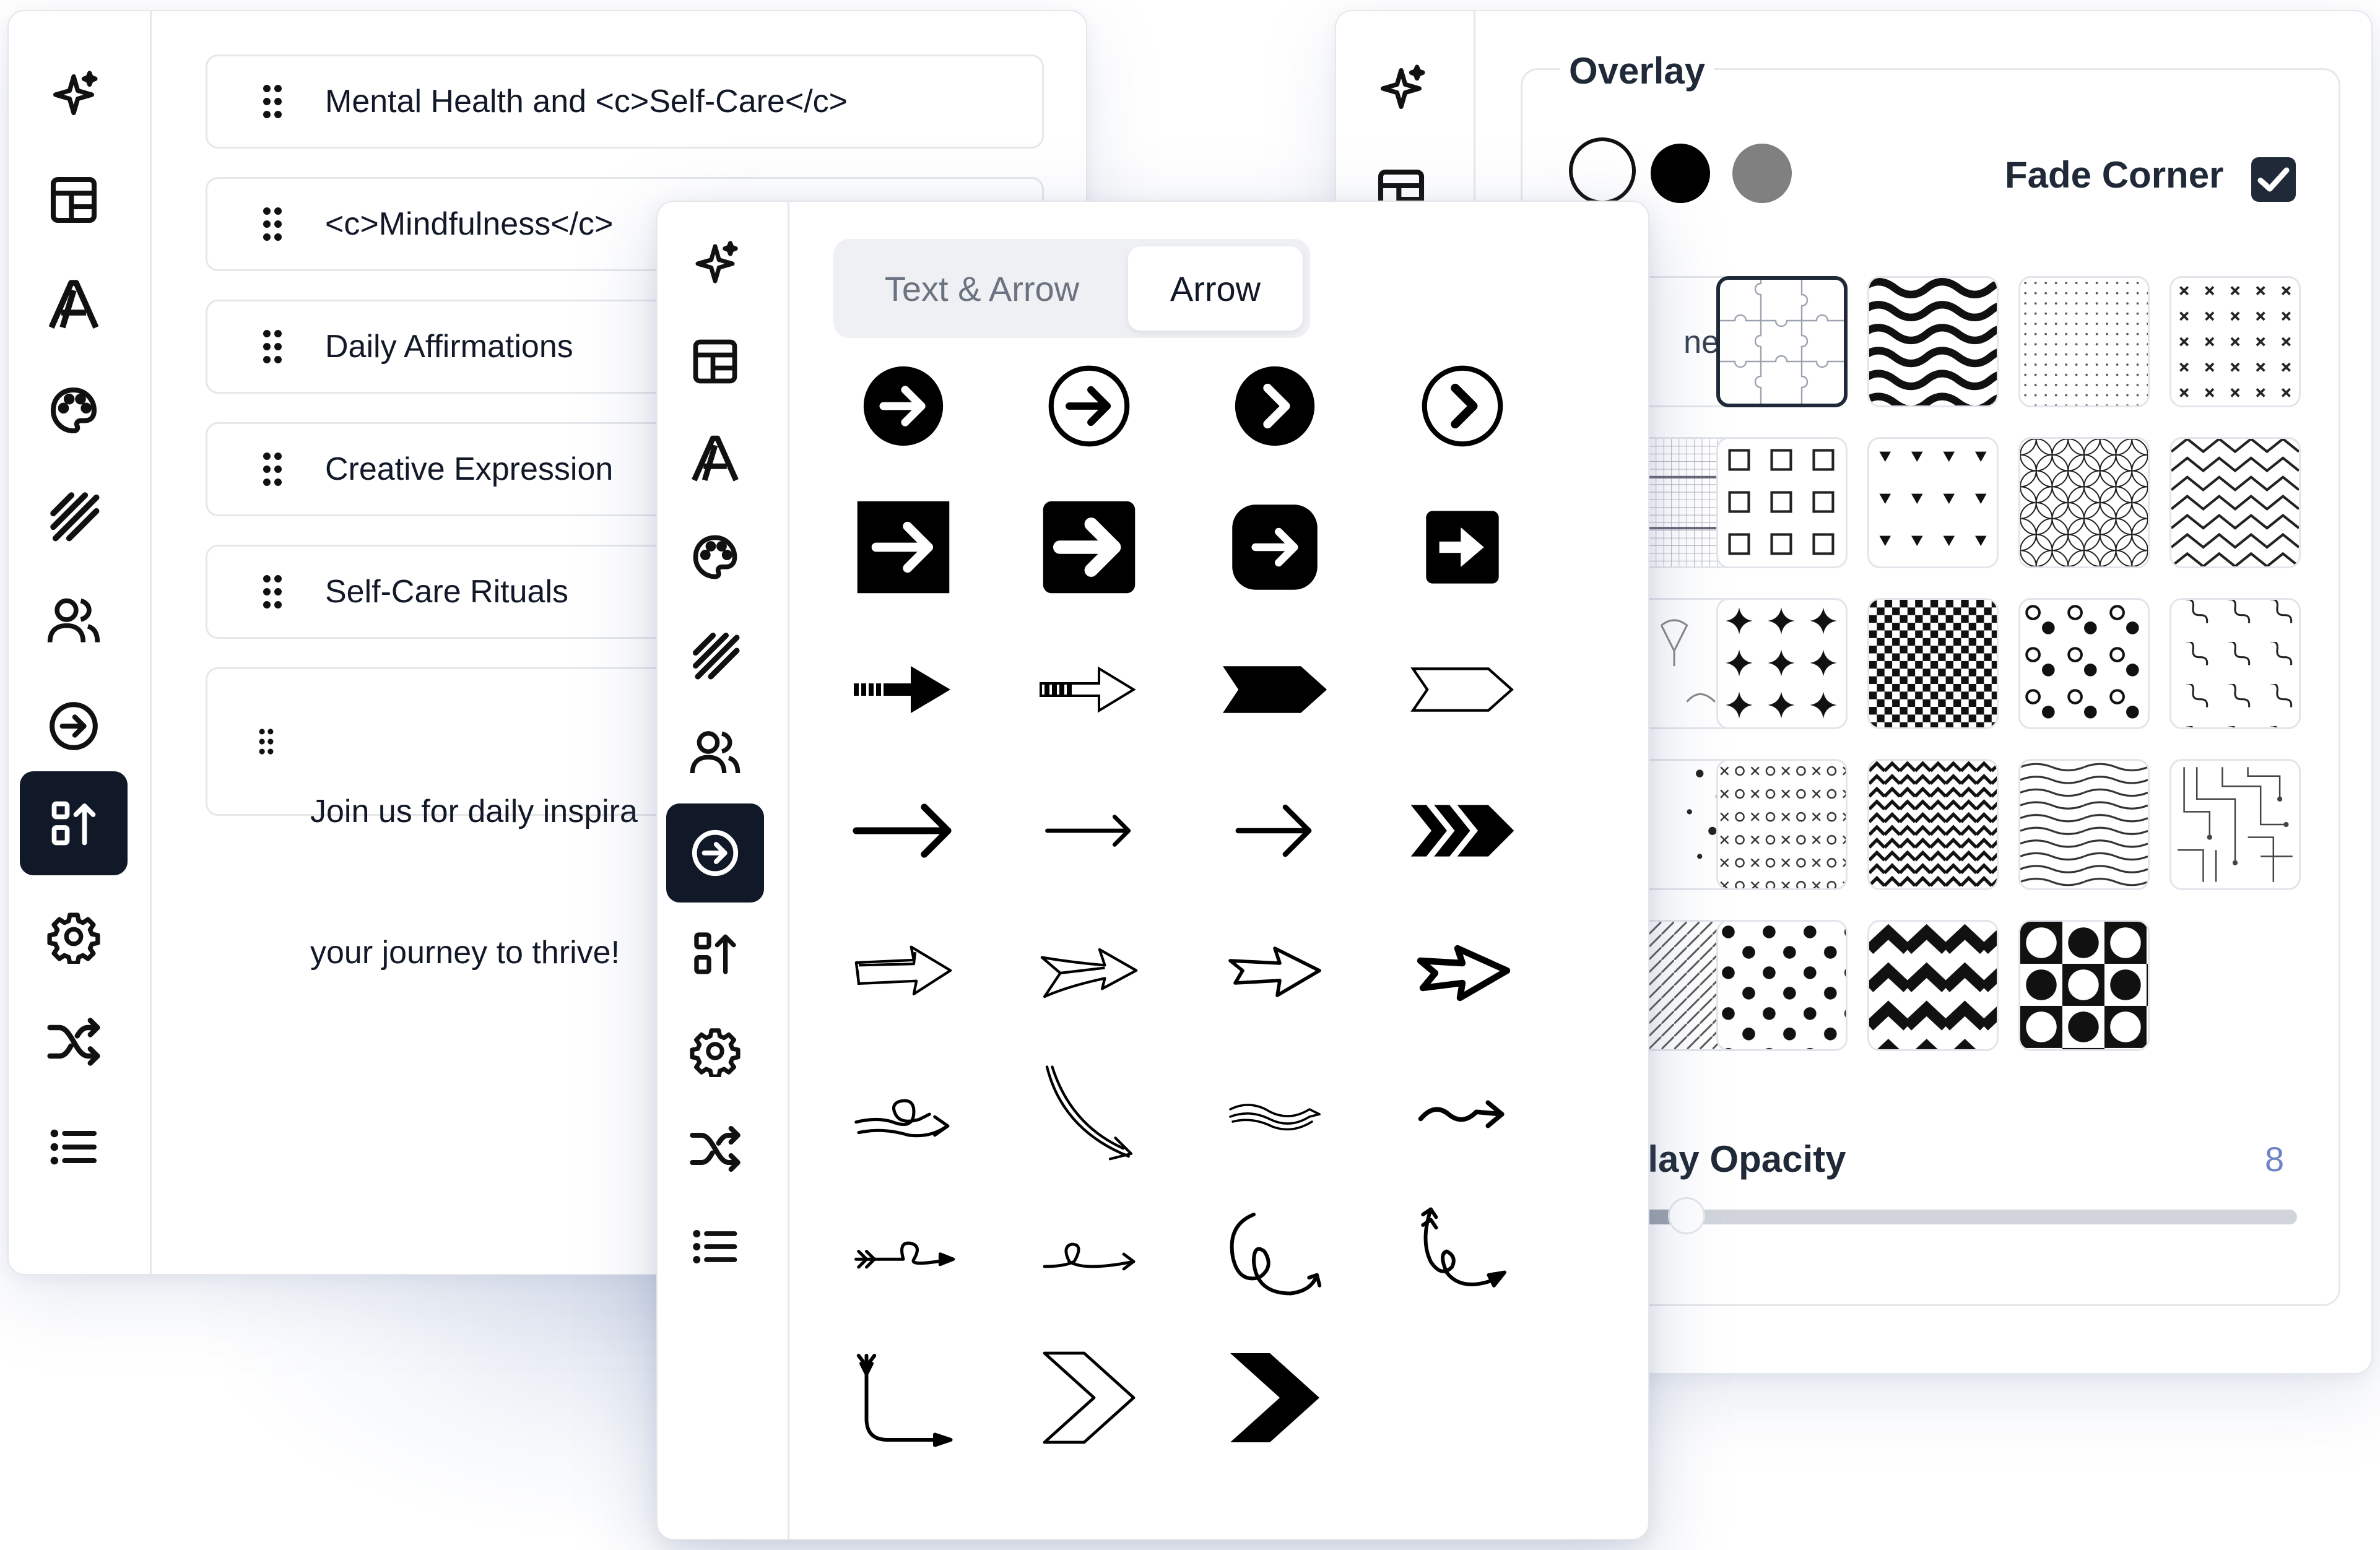  Describe the element at coordinates (1782, 663) in the screenshot. I see `pattern-stars` at that location.